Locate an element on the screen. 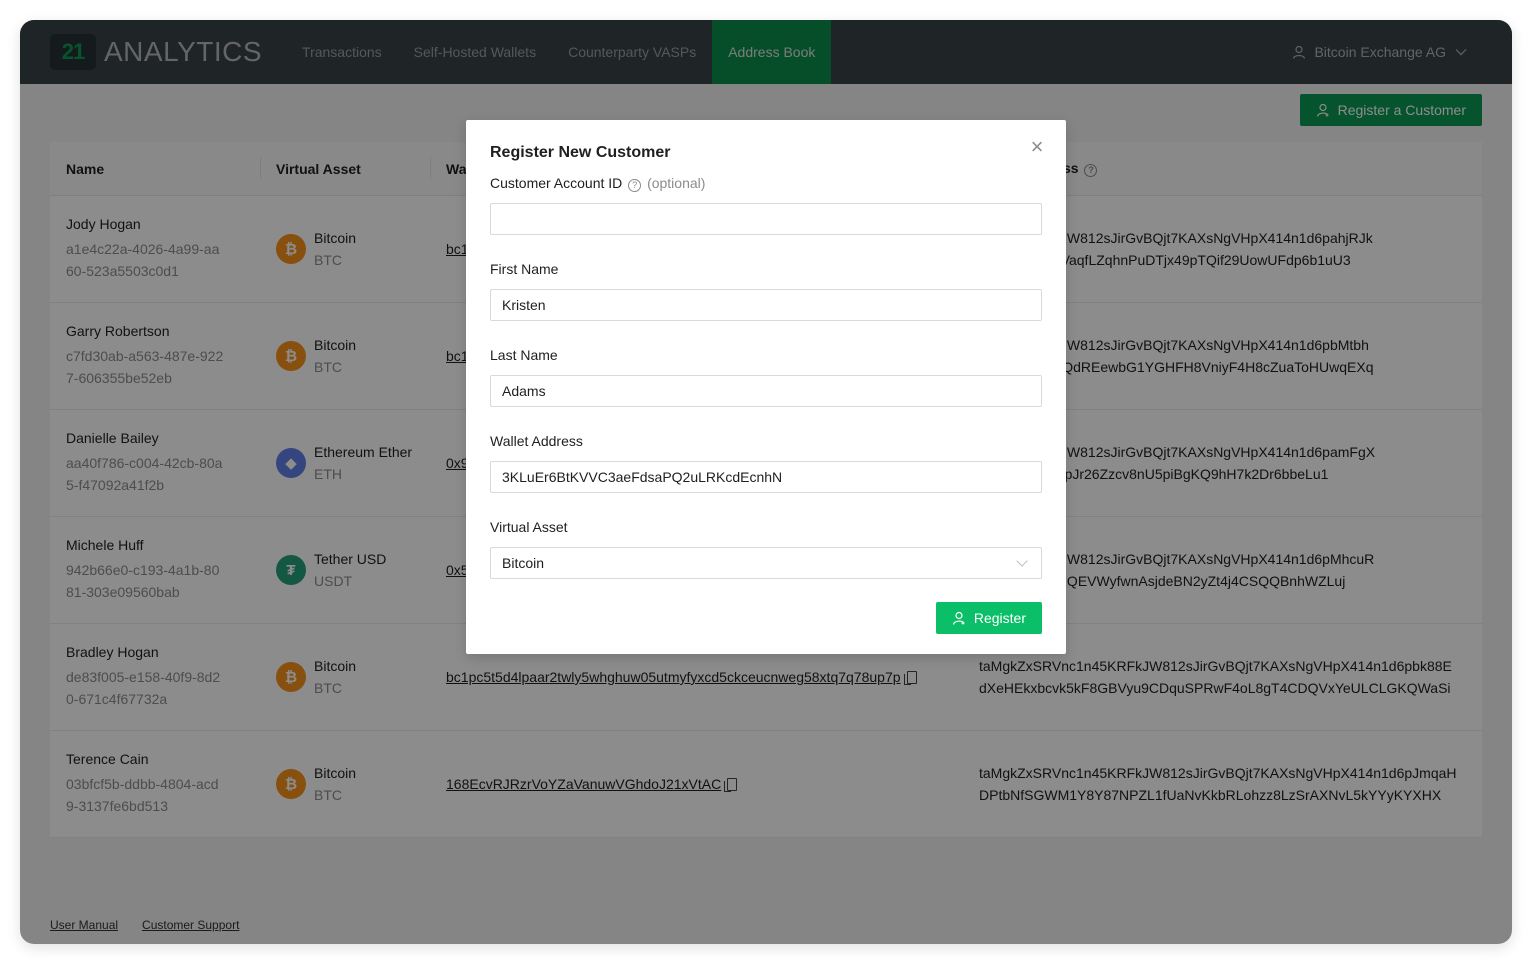 This screenshot has width=1532, height=964. virtual-asset-selected: Bitcoin is located at coordinates (523, 563).